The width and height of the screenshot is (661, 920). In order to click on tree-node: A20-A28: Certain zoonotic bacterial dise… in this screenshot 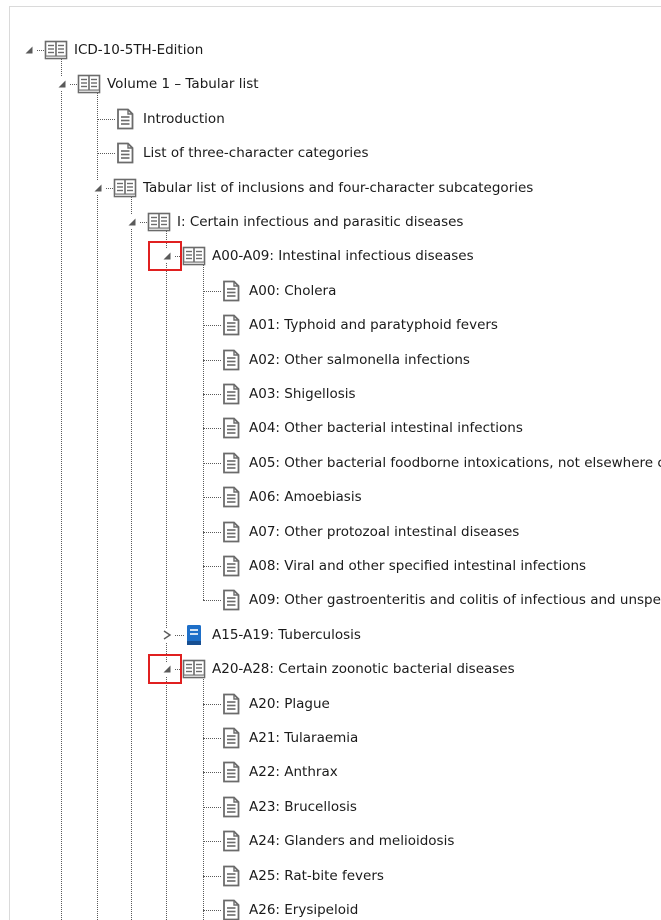, I will do `click(348, 669)`.